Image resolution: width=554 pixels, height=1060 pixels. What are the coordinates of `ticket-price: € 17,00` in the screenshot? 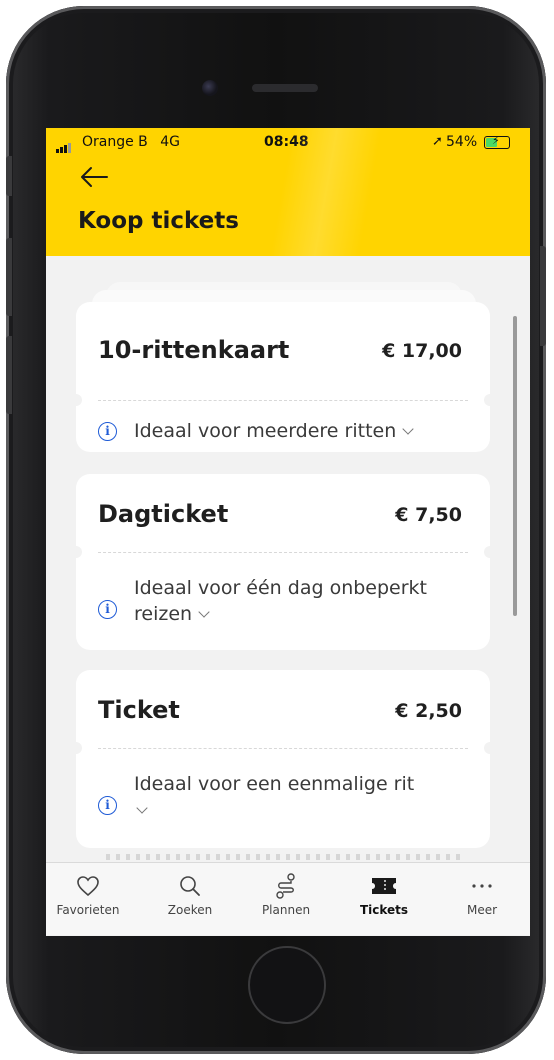 It's located at (422, 351).